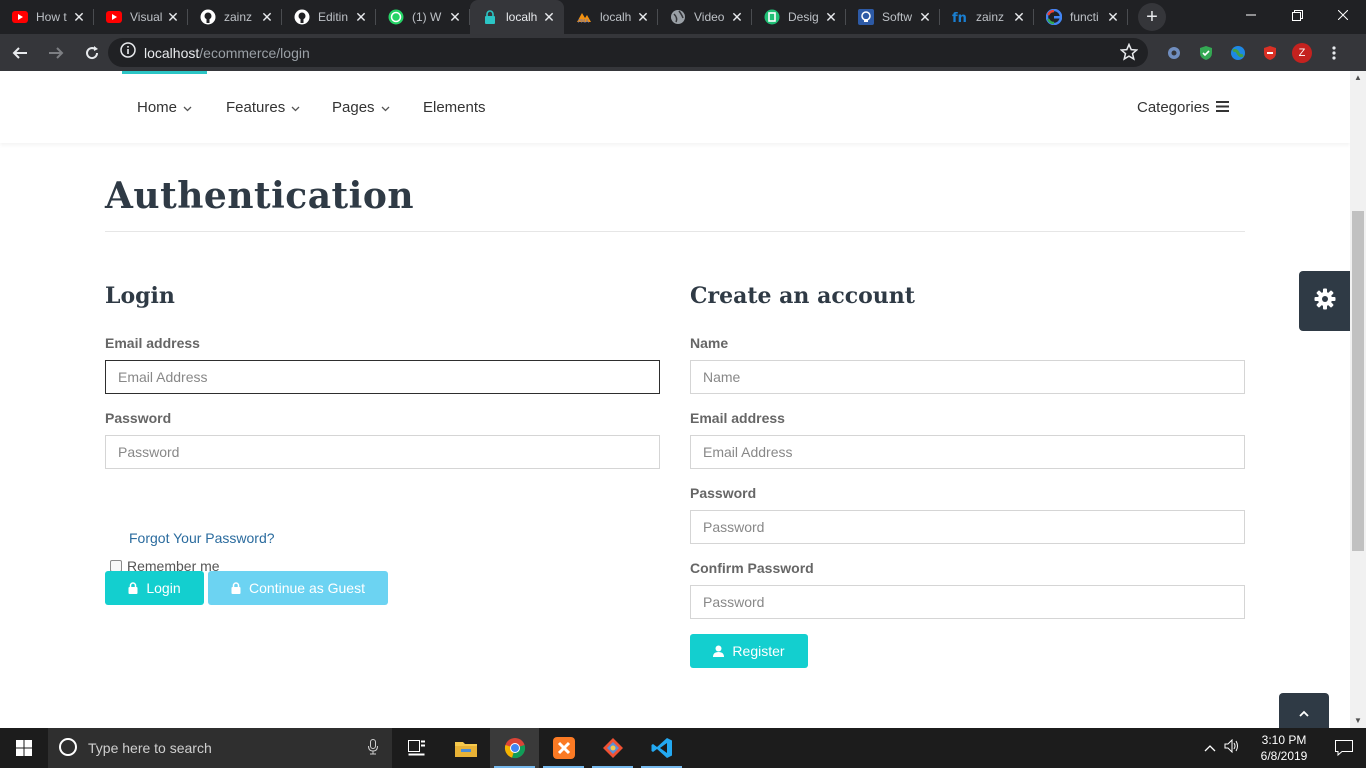 This screenshot has width=1366, height=768. I want to click on browser-tab: Editin ✕, so click(329, 17).